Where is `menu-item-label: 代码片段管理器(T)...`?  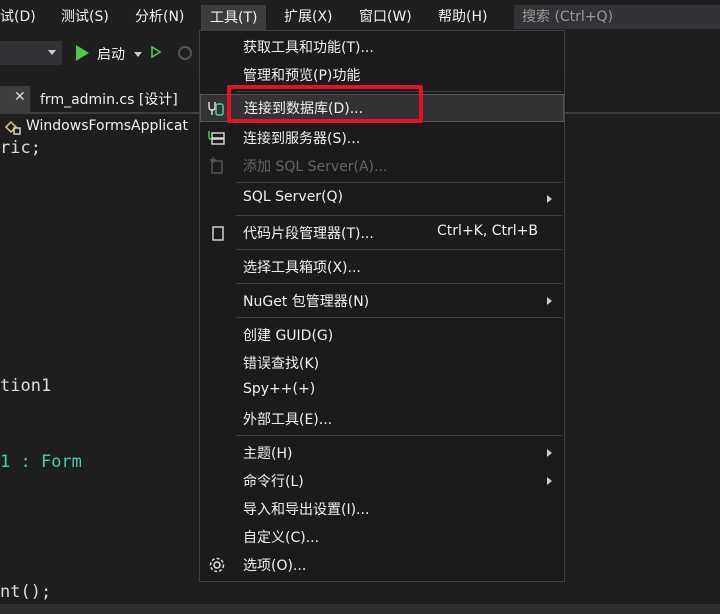 menu-item-label: 代码片段管理器(T)... is located at coordinates (308, 234).